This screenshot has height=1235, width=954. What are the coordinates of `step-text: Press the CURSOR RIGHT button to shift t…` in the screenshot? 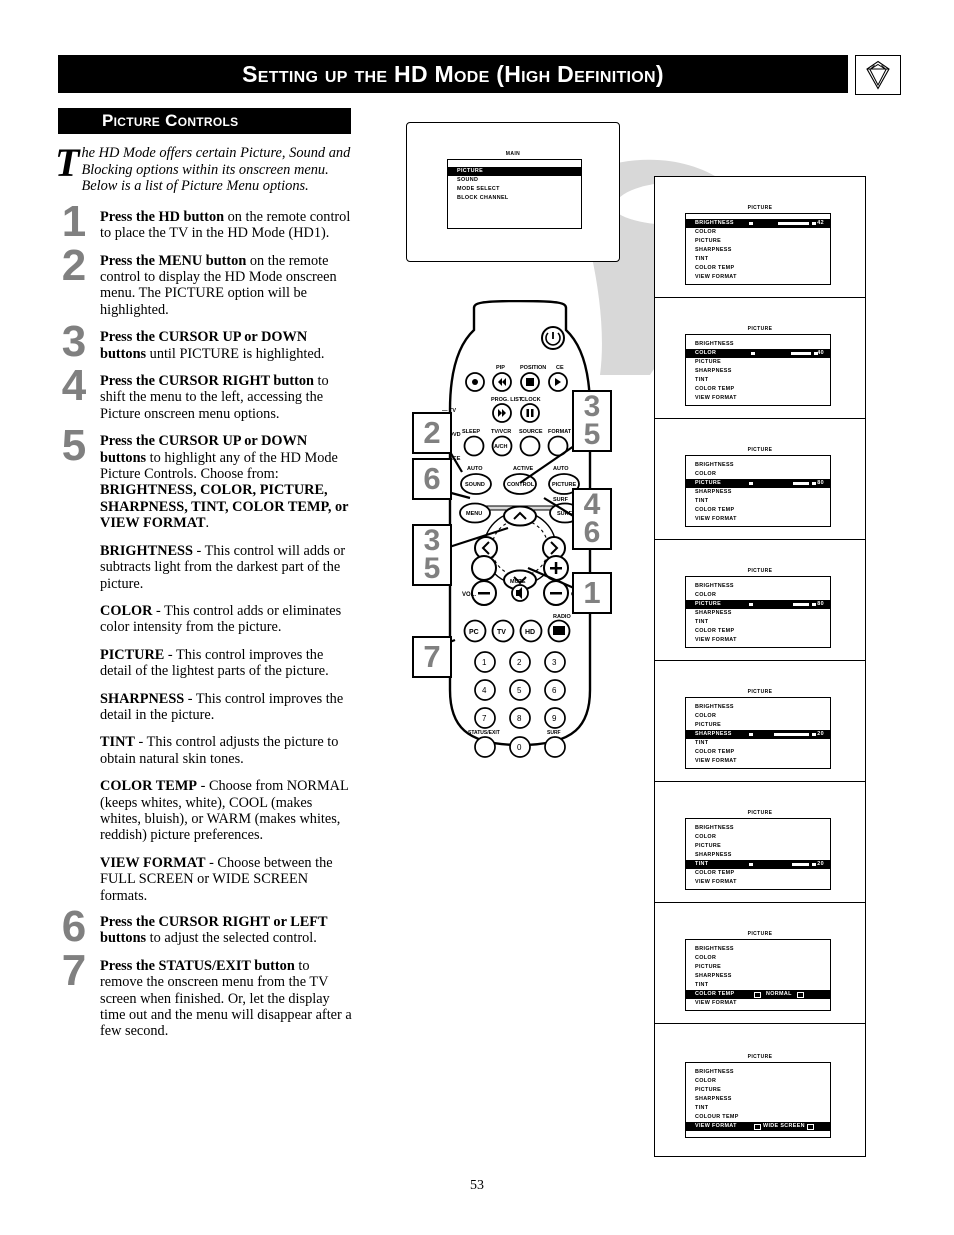 It's located at (227, 397).